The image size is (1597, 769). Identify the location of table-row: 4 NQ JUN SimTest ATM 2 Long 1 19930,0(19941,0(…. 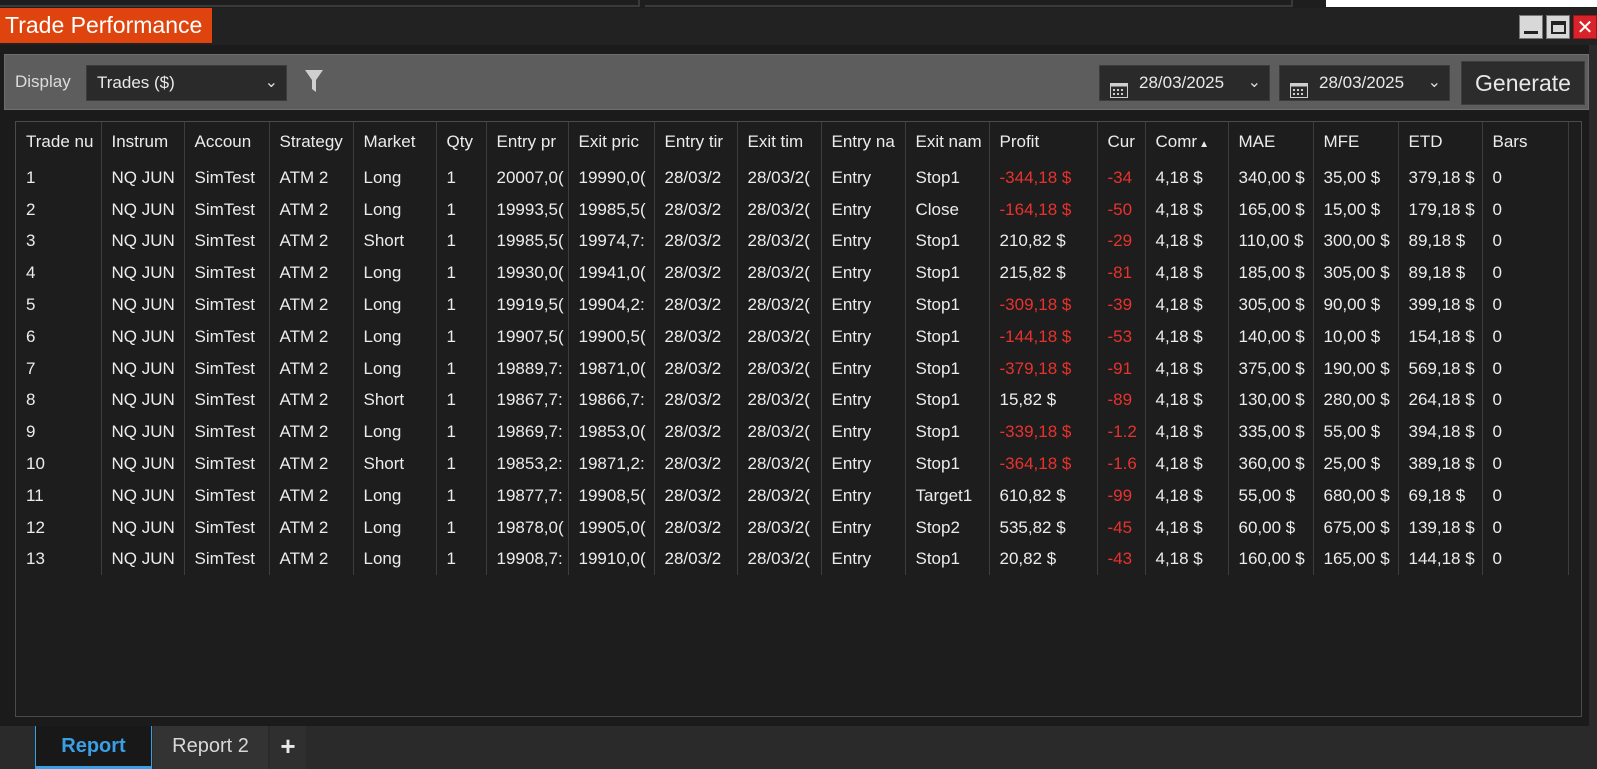
(792, 273).